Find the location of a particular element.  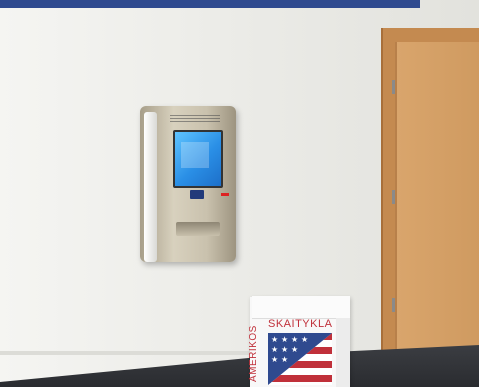

kiosk-screen-panel is located at coordinates (195, 155).